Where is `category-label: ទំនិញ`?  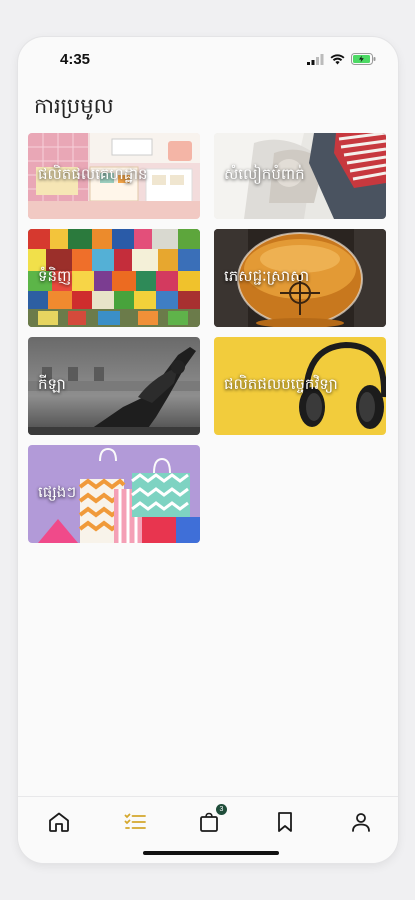 category-label: ទំនិញ is located at coordinates (55, 276).